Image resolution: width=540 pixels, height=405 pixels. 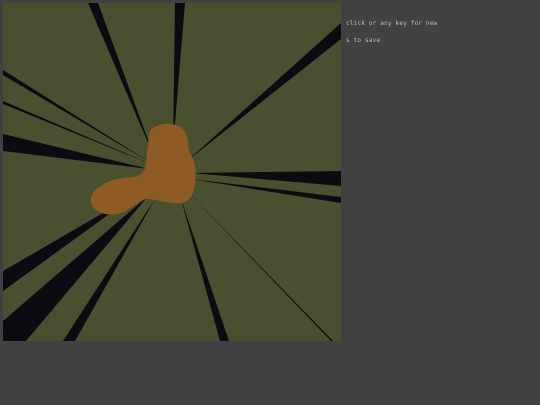 What do you see at coordinates (363, 40) in the screenshot?
I see `save-hint: s to save` at bounding box center [363, 40].